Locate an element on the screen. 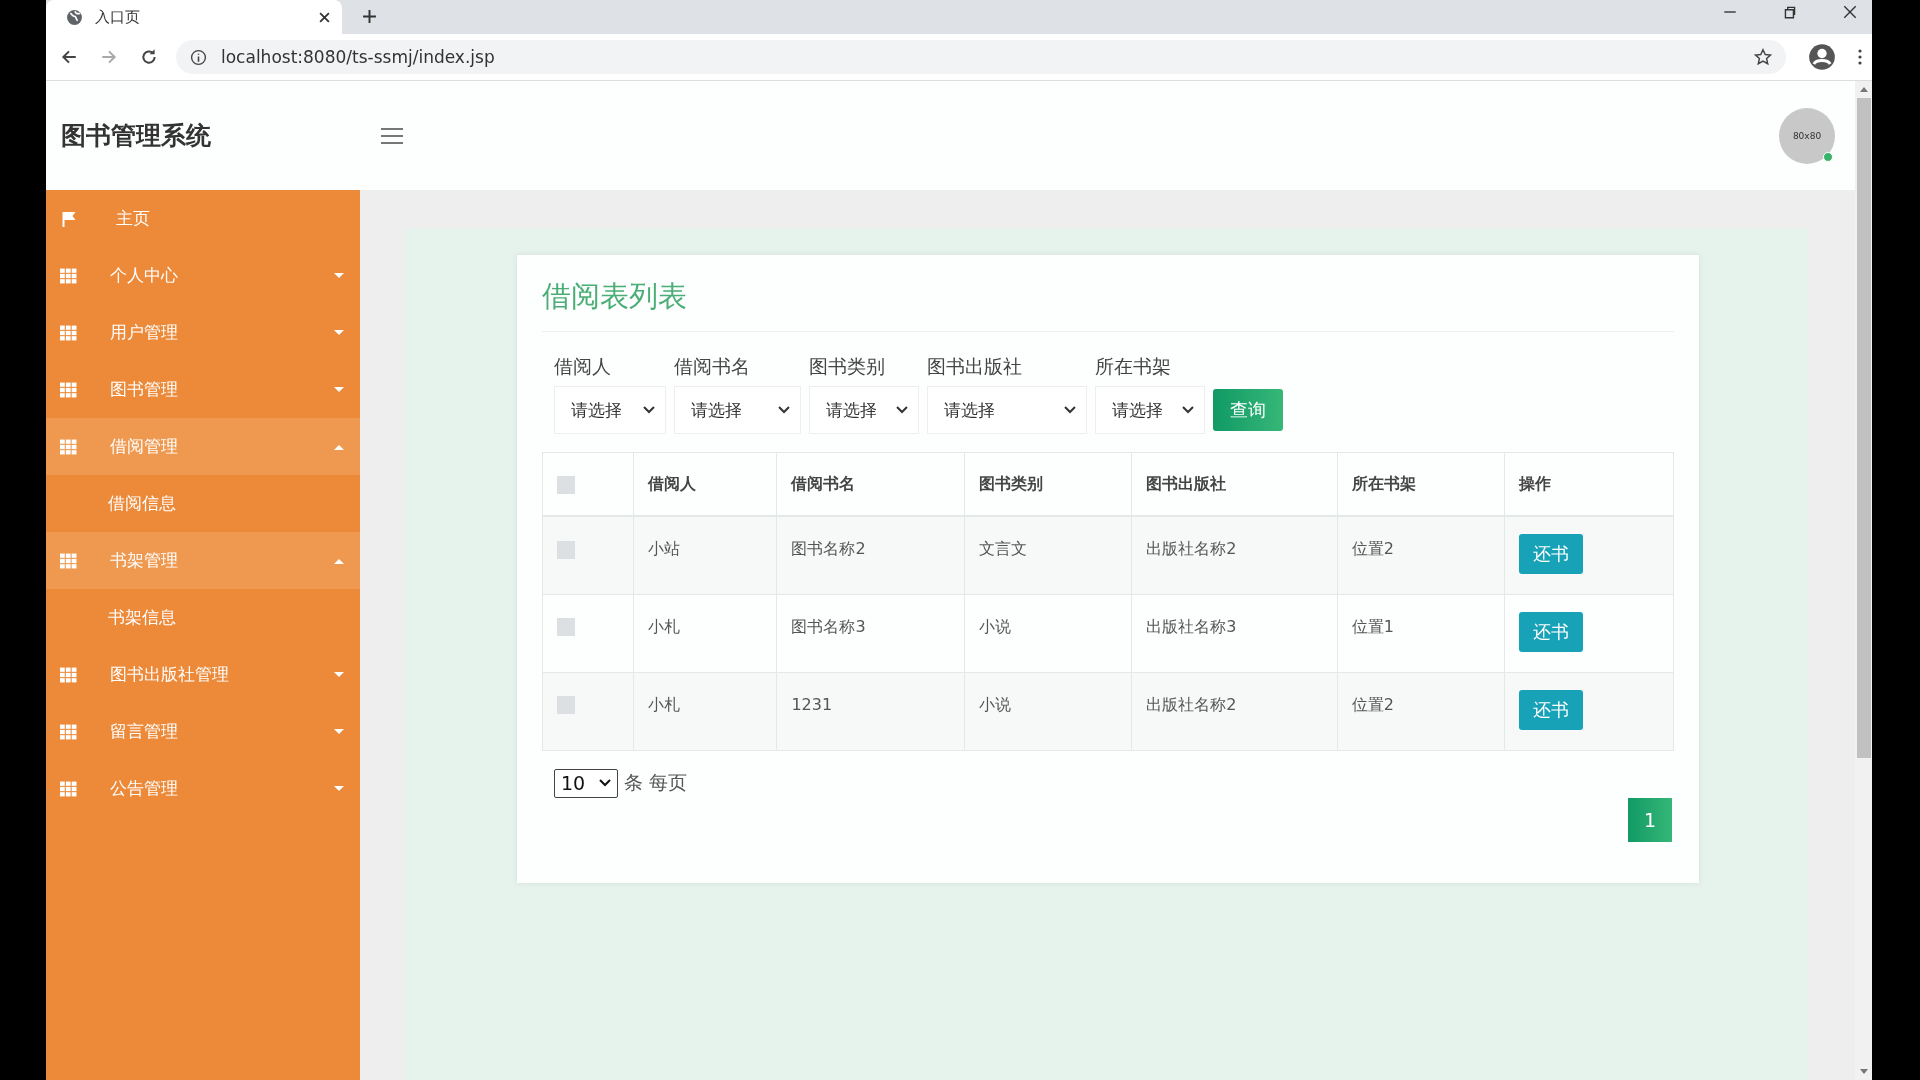  online-dot is located at coordinates (1828, 156).